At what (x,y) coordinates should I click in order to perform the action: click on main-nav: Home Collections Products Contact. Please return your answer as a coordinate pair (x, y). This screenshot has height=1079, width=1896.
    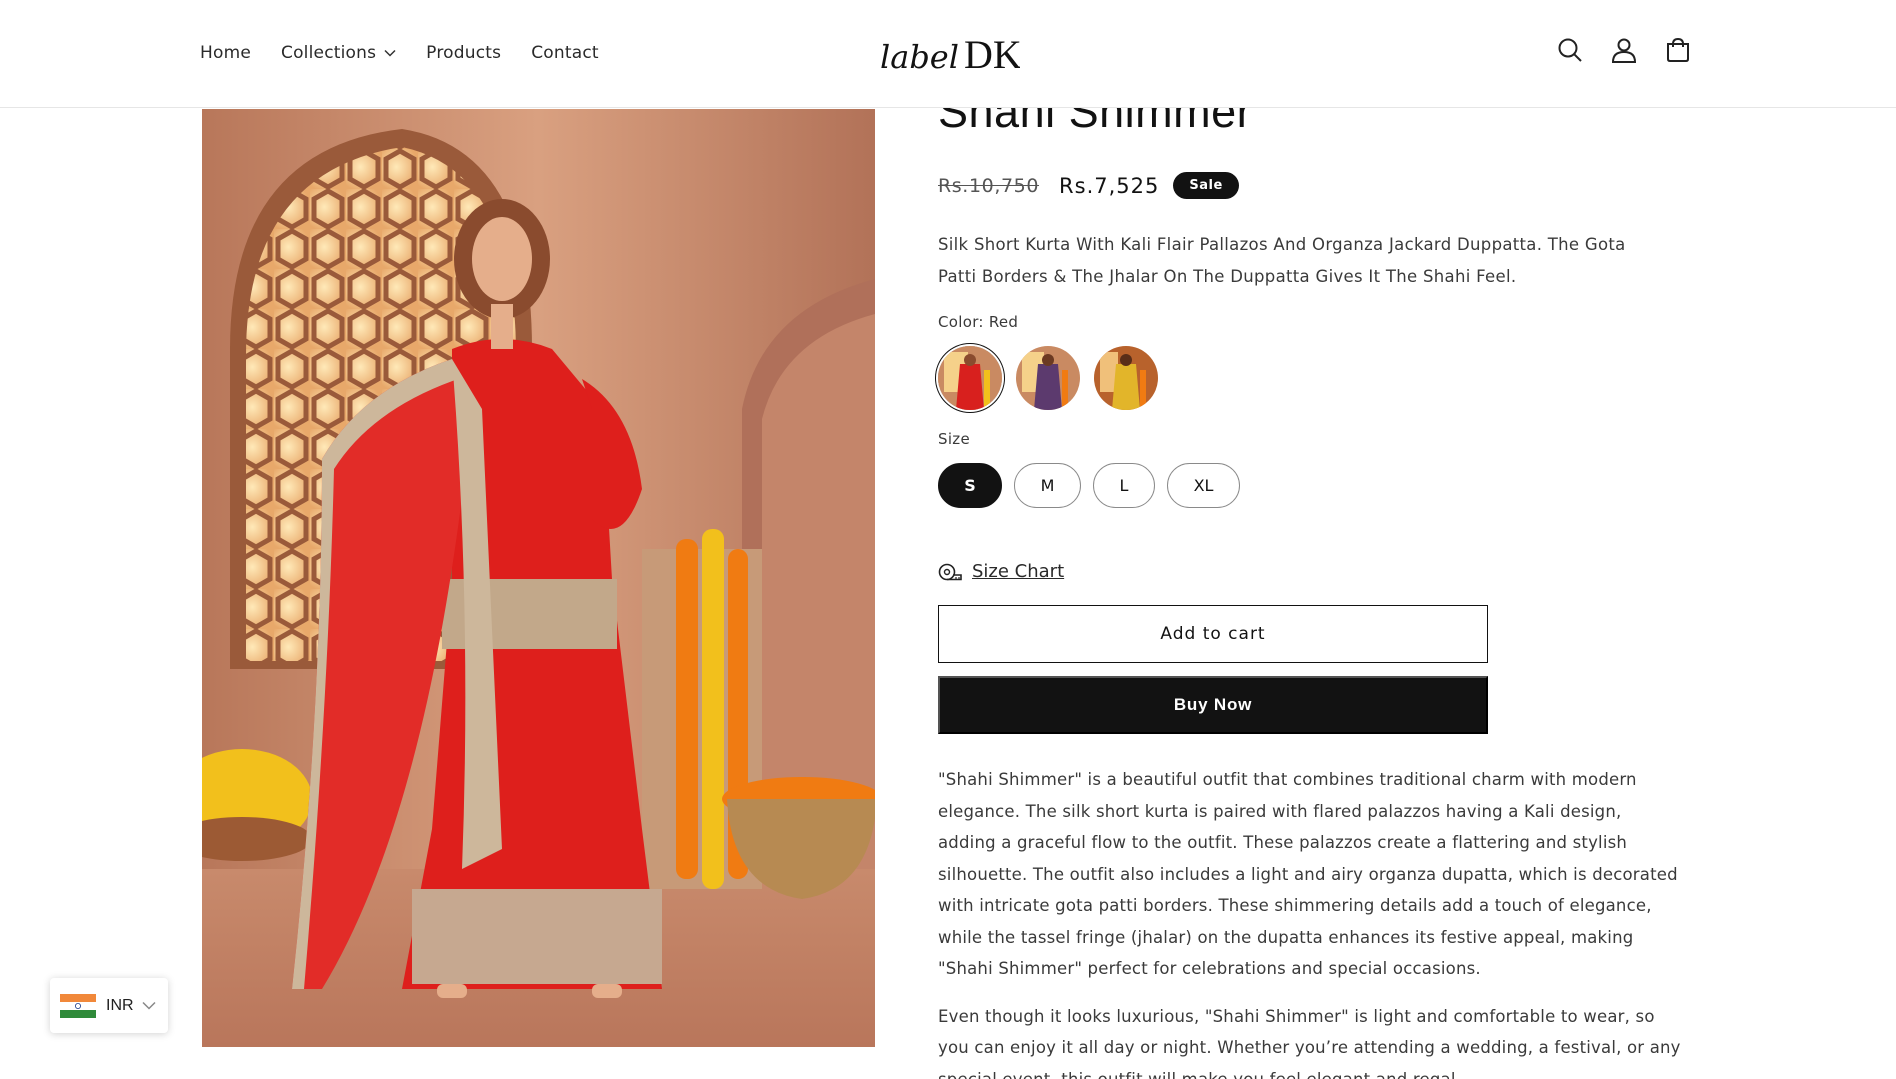
    Looking at the image, I should click on (414, 53).